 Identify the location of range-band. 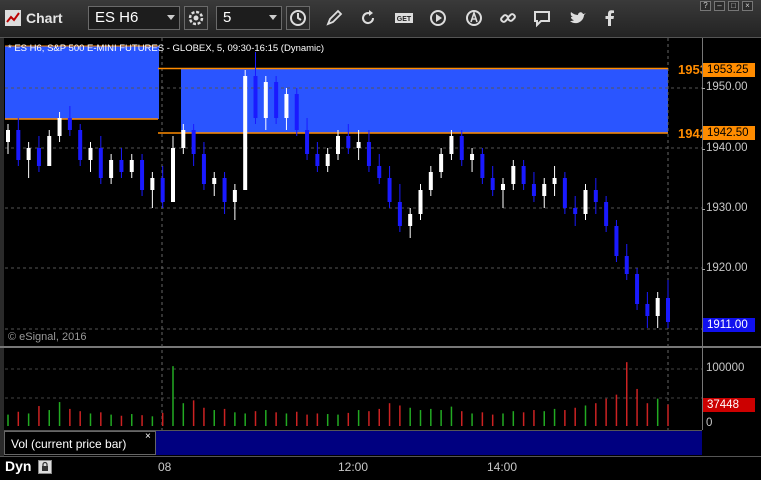
(82, 82).